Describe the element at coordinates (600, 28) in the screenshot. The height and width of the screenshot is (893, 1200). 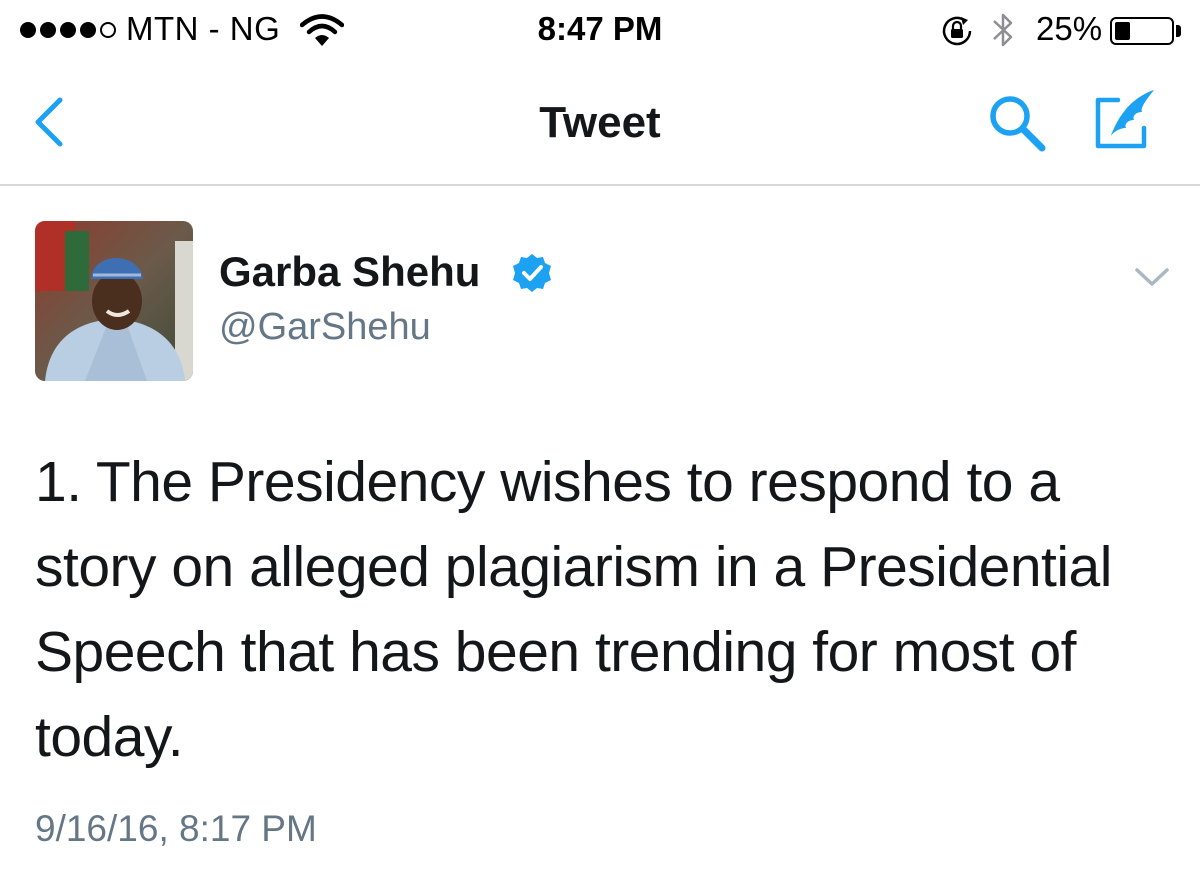
I see `status-time: 8:47 PM` at that location.